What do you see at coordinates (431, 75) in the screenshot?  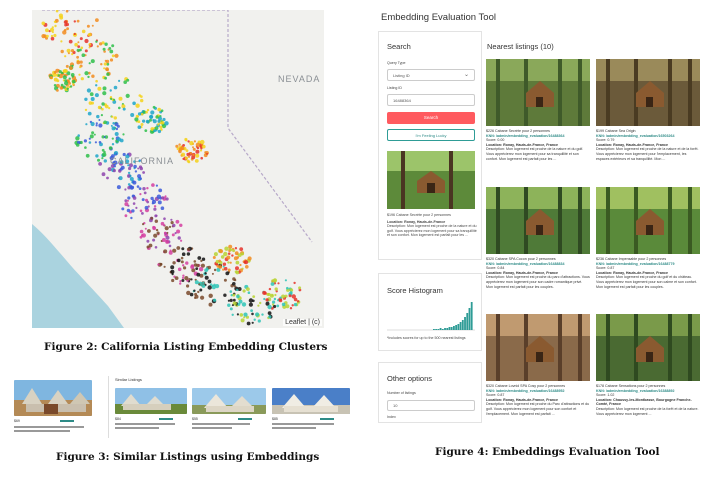 I see `query-type-select: Listing ID ⌄` at bounding box center [431, 75].